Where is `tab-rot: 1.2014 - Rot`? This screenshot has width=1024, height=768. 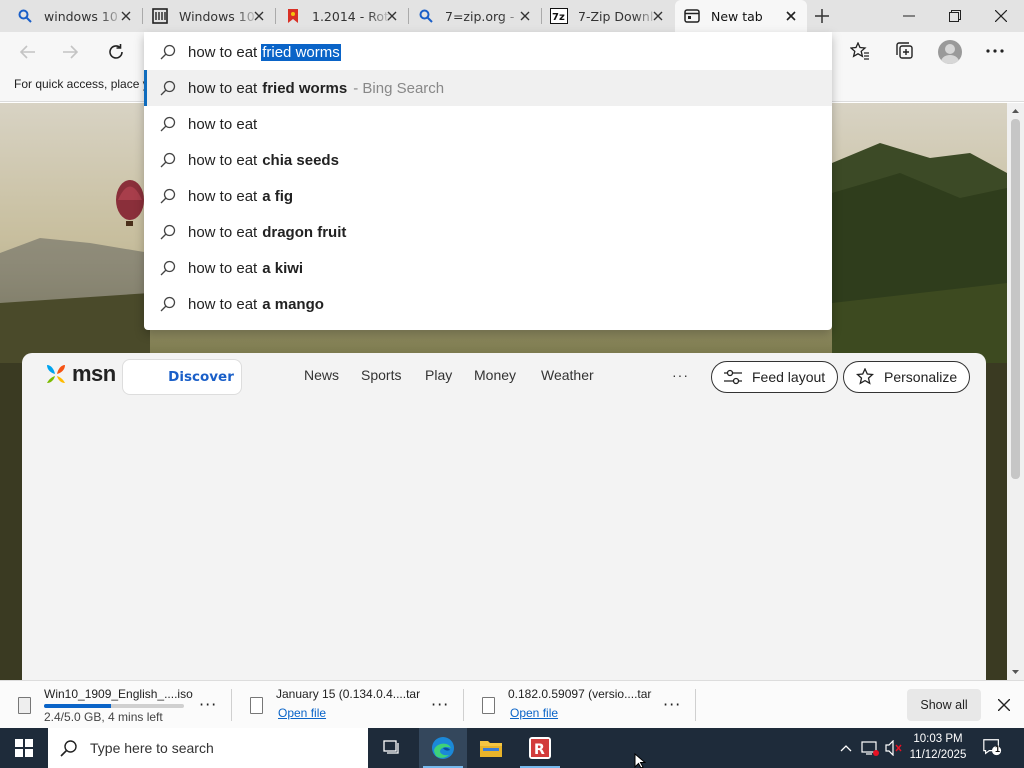
tab-rot: 1.2014 - Rot is located at coordinates (342, 16).